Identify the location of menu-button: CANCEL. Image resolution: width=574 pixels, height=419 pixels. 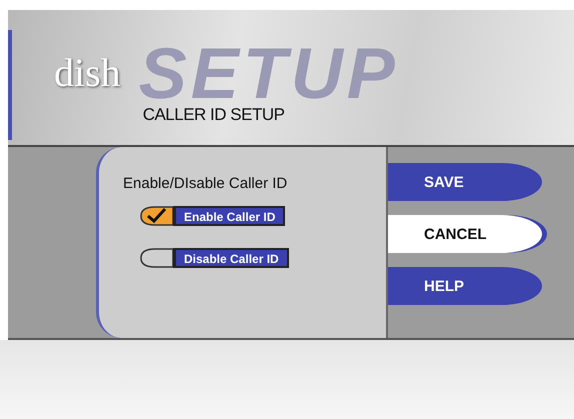
(465, 234).